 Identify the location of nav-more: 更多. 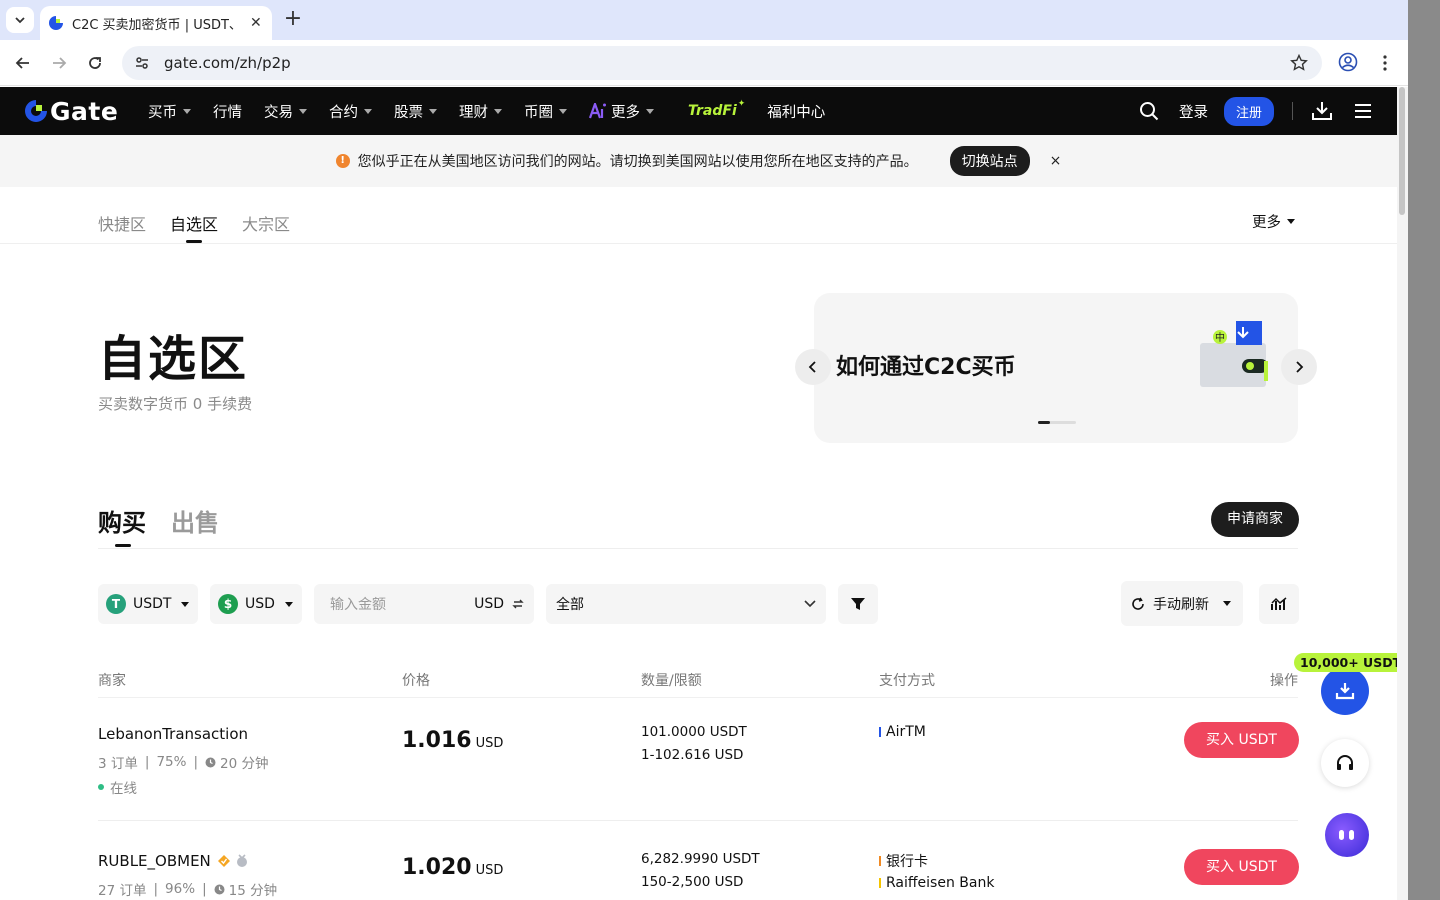
(621, 111).